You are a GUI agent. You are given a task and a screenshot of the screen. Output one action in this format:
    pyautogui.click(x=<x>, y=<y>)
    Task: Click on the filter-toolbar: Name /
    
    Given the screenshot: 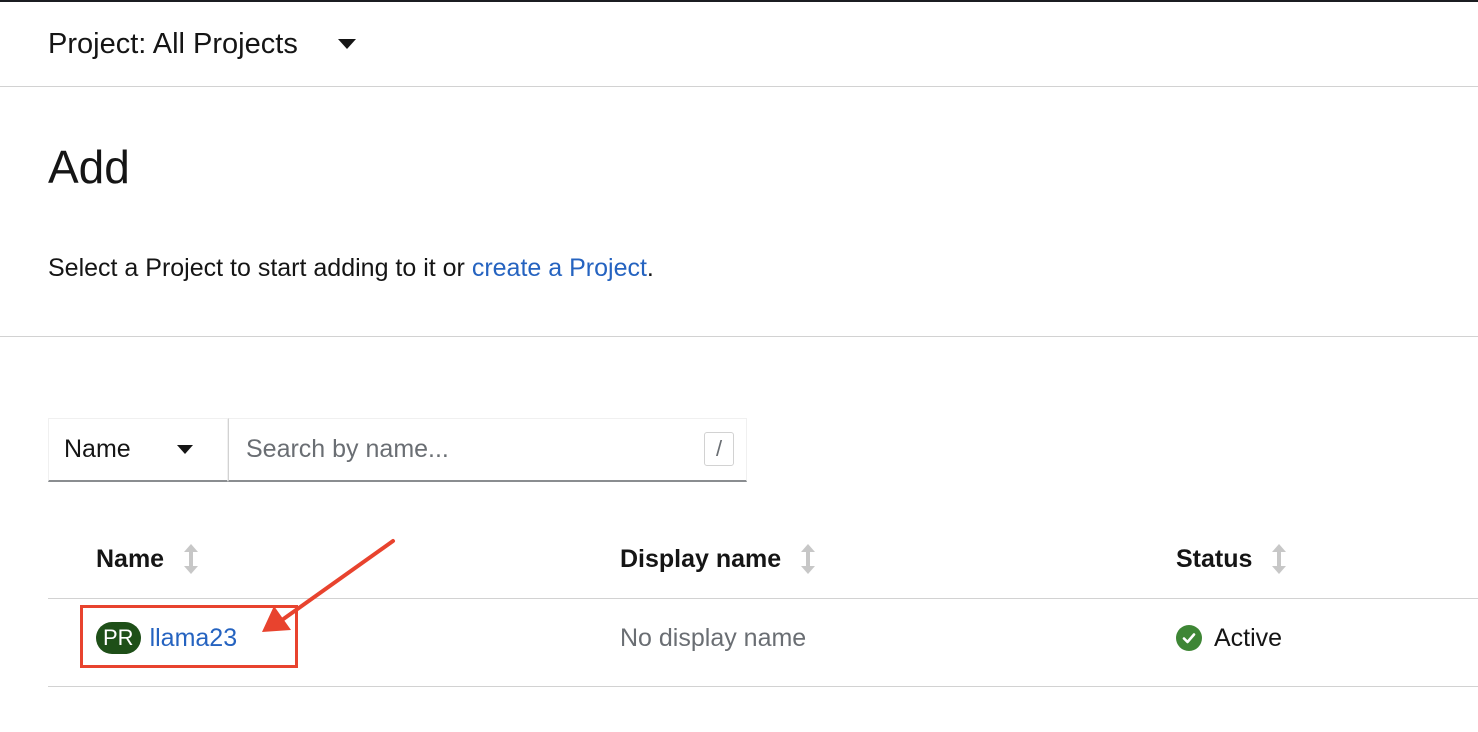 What is the action you would take?
    pyautogui.click(x=397, y=451)
    